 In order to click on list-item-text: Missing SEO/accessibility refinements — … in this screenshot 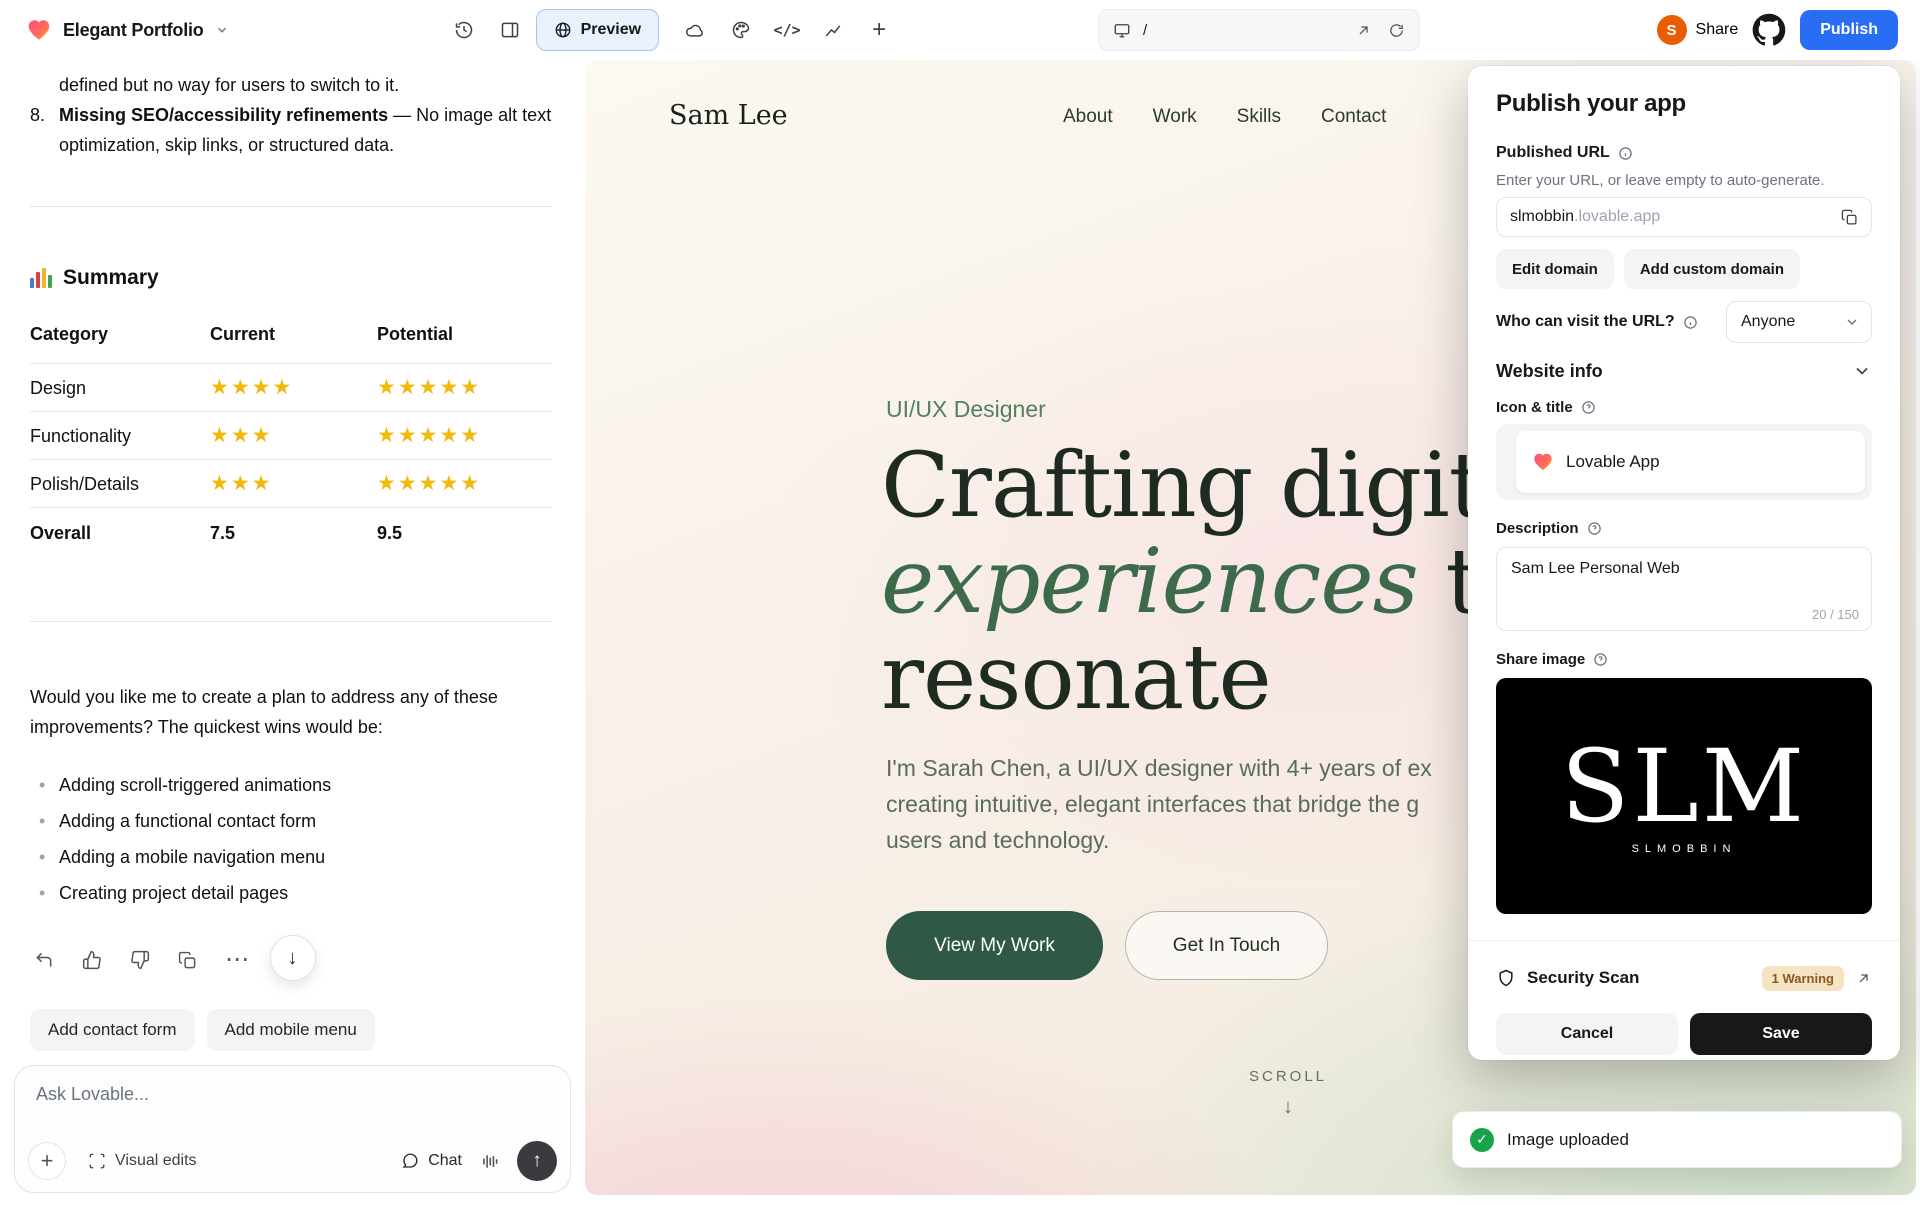, I will do `click(307, 130)`.